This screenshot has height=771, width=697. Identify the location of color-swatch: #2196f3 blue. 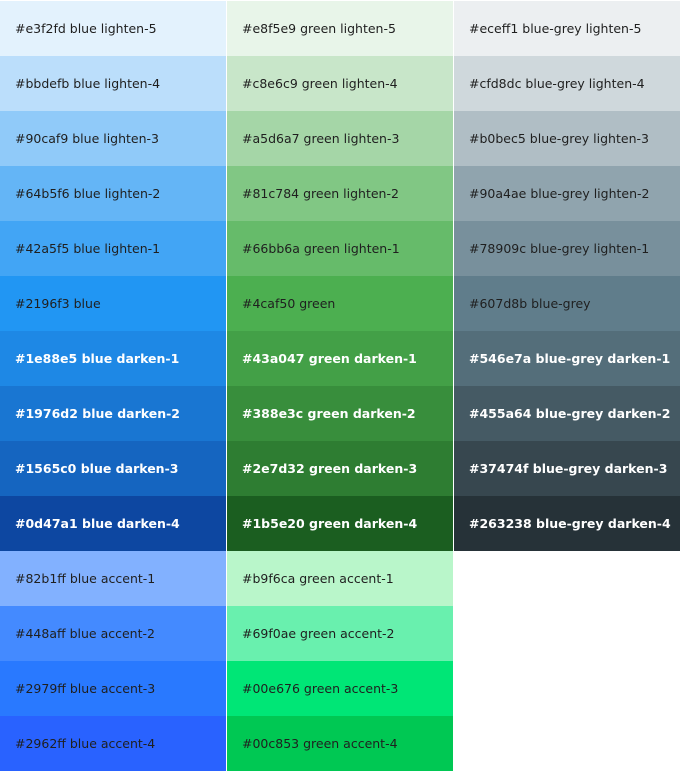
(113, 303).